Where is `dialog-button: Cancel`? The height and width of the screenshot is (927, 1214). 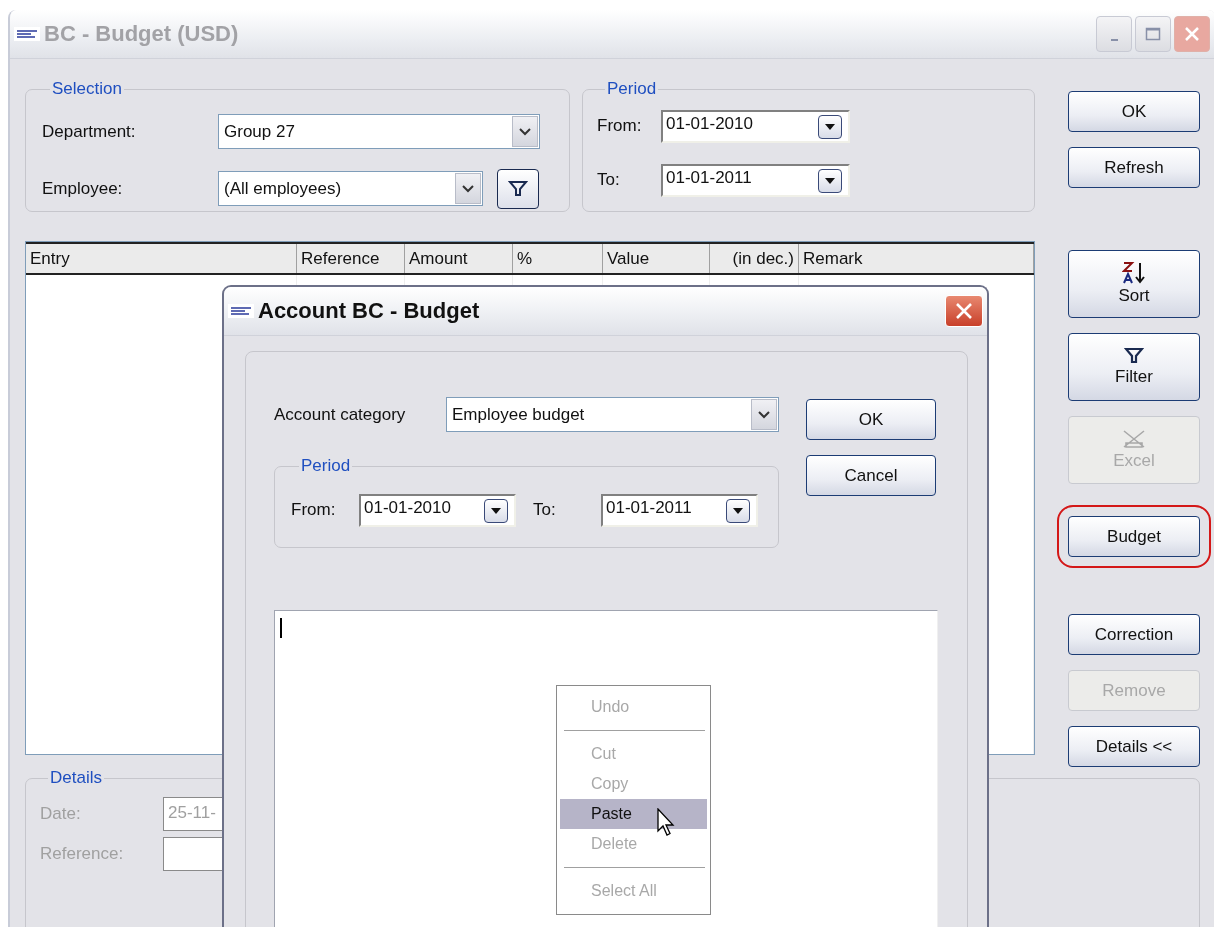 dialog-button: Cancel is located at coordinates (871, 475).